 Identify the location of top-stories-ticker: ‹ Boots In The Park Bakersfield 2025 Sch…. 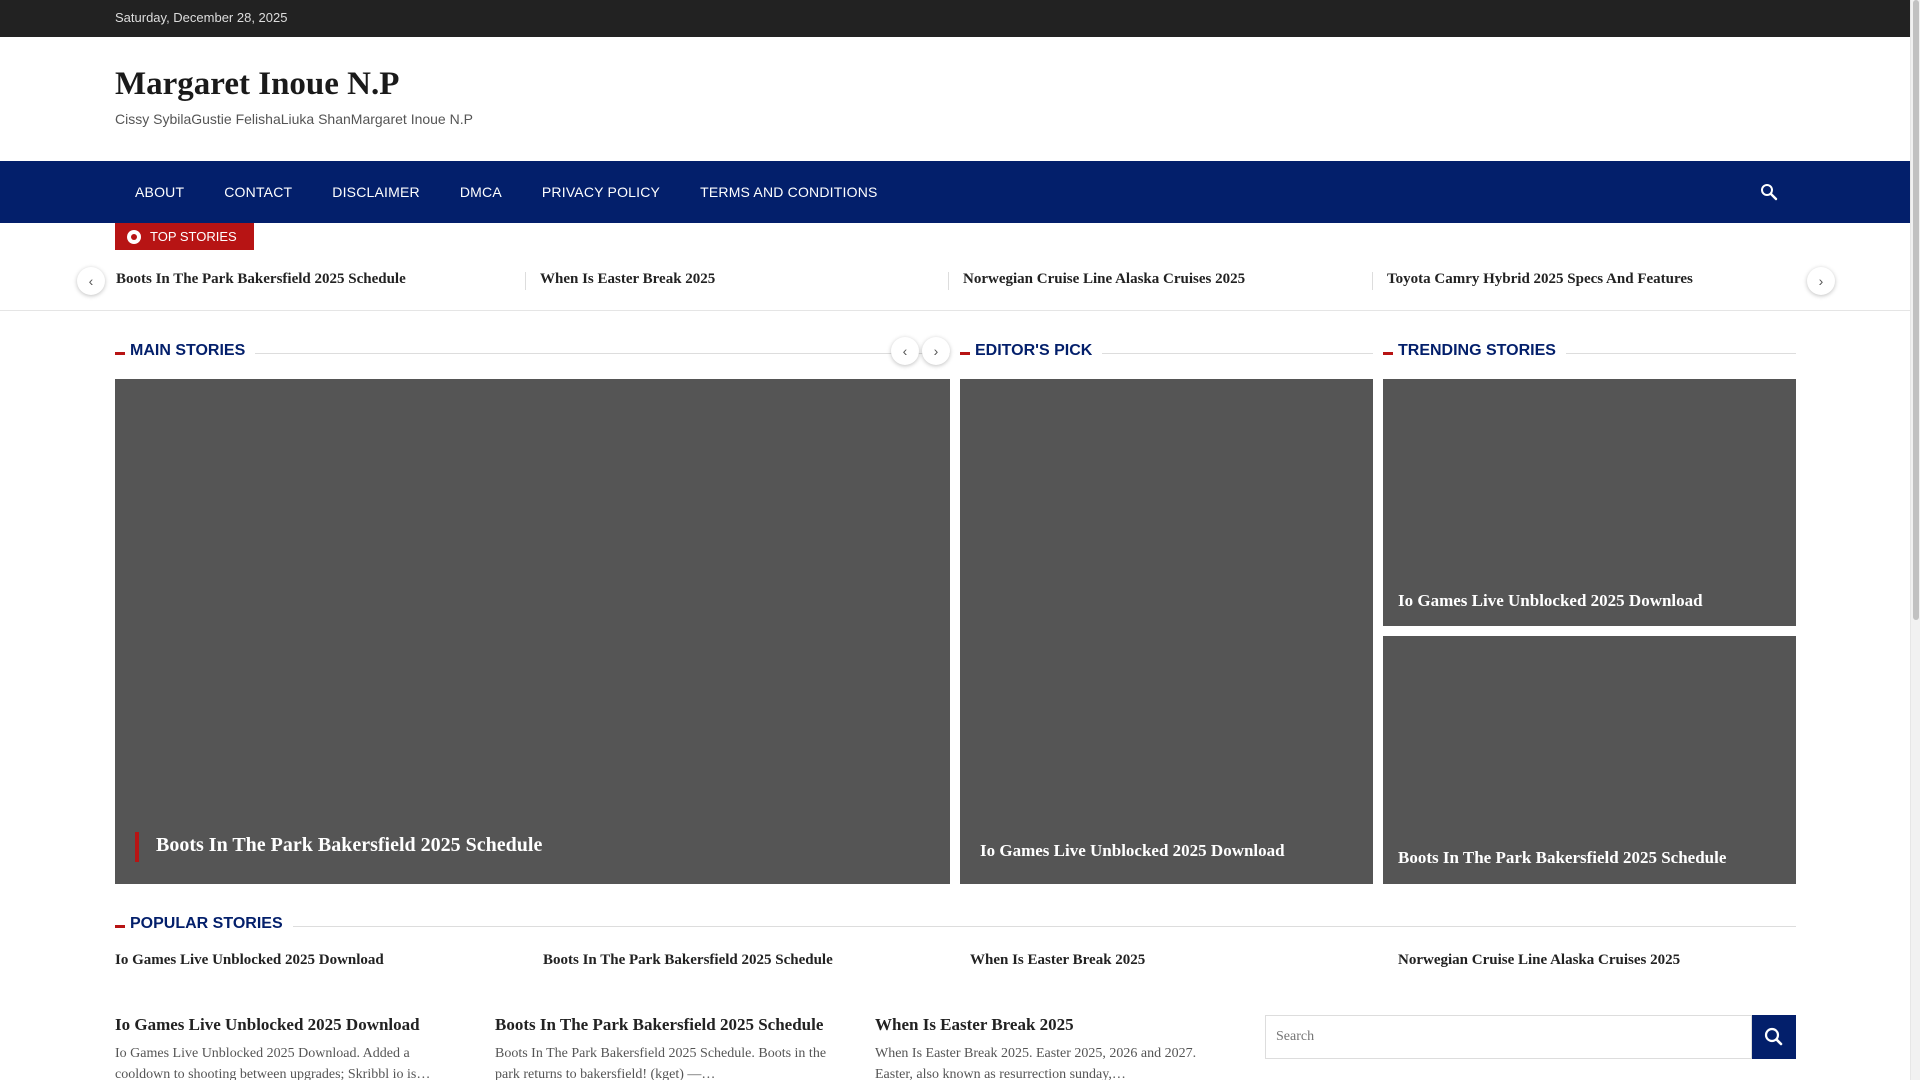
(955, 282).